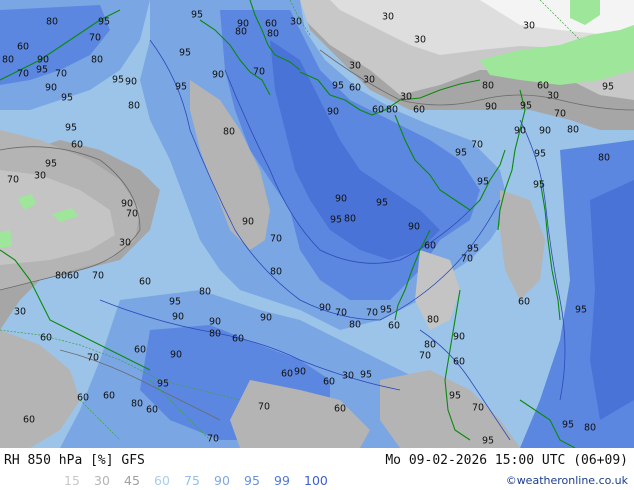  What do you see at coordinates (567, 480) in the screenshot?
I see `credit-link: ©weatheronline.co.uk` at bounding box center [567, 480].